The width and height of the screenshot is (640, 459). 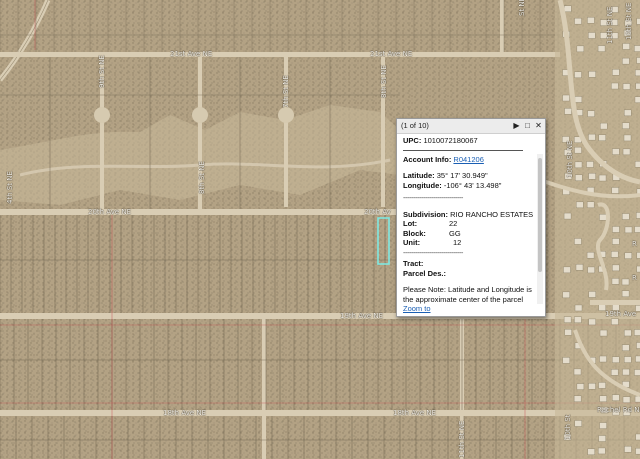 What do you see at coordinates (384, 81) in the screenshot?
I see `road-label-8th-st: 8th St NE` at bounding box center [384, 81].